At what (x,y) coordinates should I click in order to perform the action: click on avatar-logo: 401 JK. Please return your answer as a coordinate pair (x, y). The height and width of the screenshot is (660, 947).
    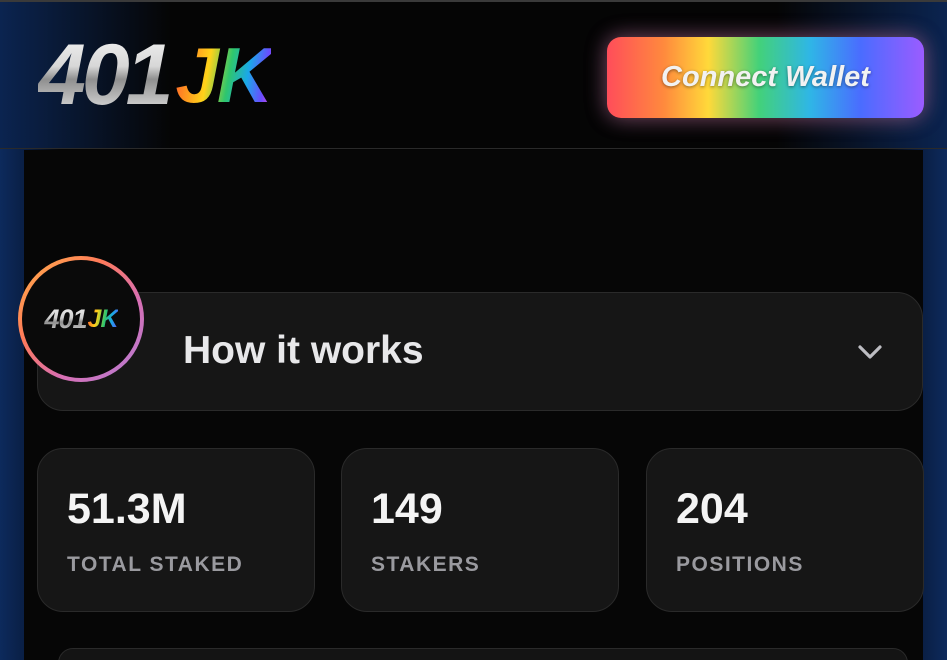
    Looking at the image, I should click on (81, 319).